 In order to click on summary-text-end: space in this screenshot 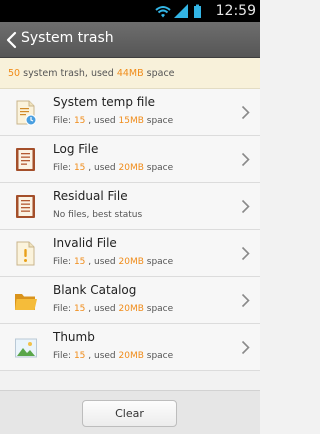, I will do `click(159, 73)`.